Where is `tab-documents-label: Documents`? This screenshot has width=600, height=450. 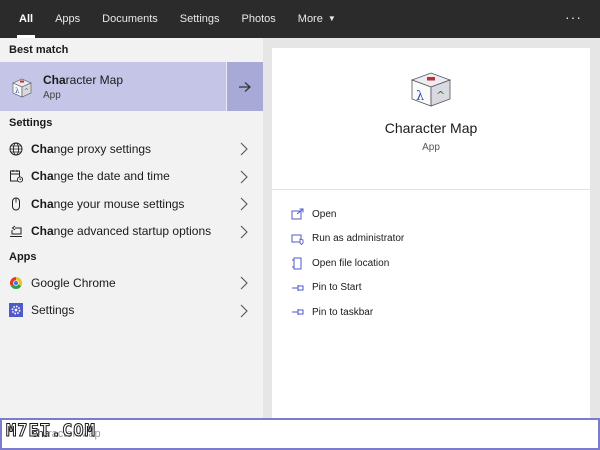
tab-documents-label: Documents is located at coordinates (130, 19).